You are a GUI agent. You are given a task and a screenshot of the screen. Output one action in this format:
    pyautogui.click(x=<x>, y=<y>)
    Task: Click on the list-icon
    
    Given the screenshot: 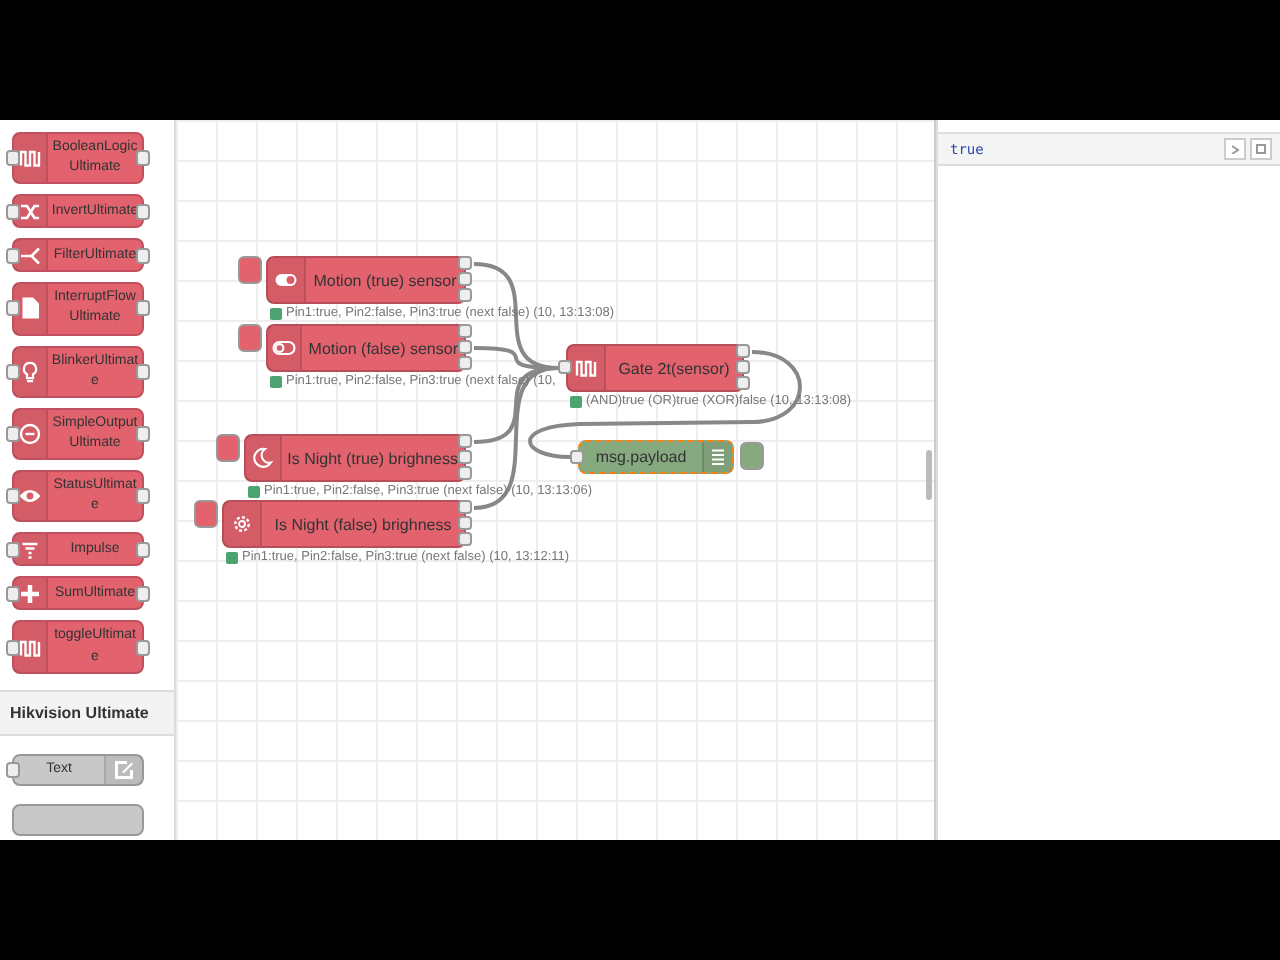 What is the action you would take?
    pyautogui.click(x=718, y=457)
    